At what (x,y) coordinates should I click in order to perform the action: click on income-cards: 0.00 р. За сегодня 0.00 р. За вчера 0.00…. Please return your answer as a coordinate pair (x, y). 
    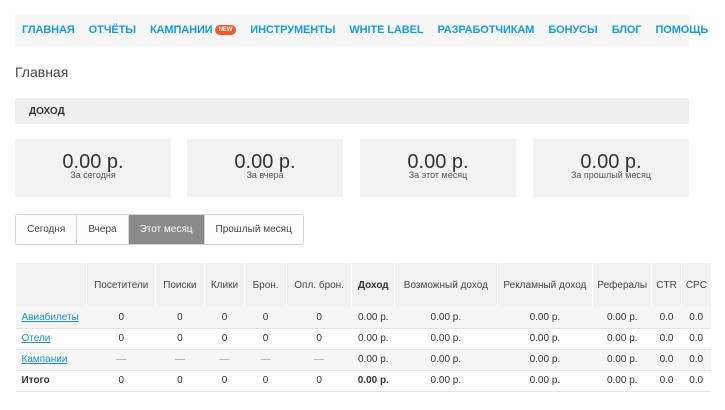
    Looking at the image, I should click on (352, 168).